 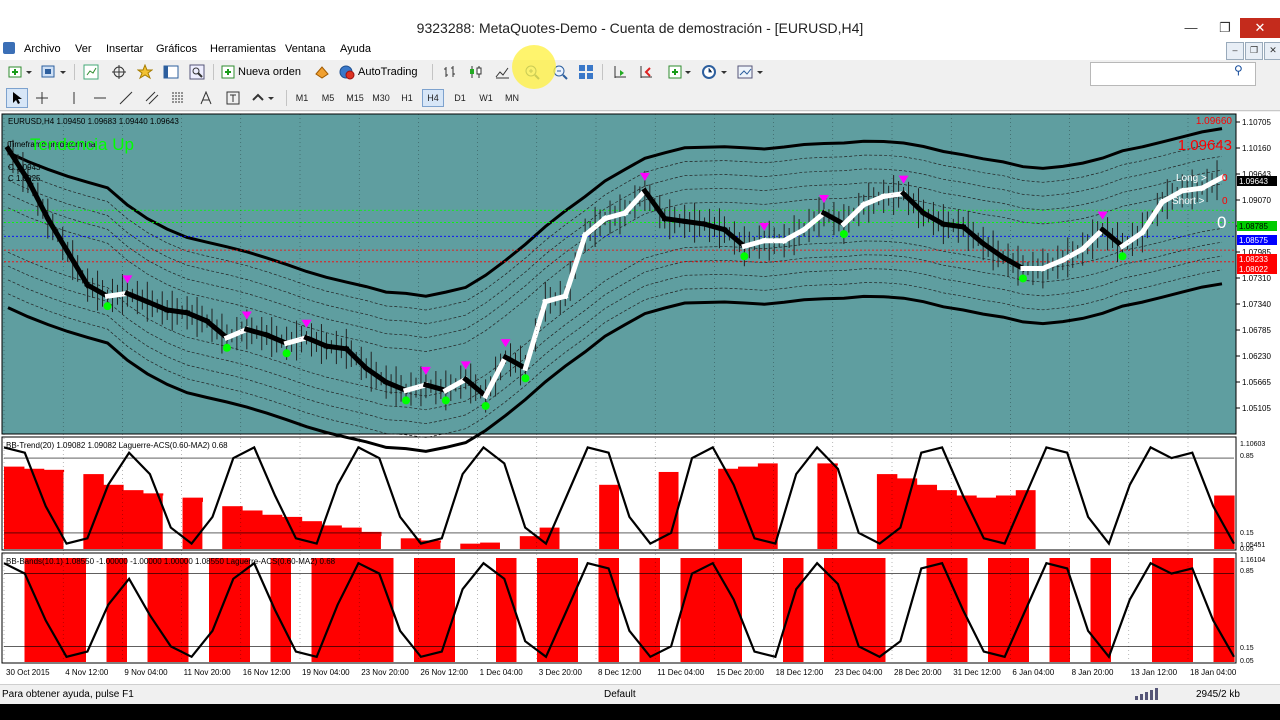 What do you see at coordinates (305, 49) in the screenshot?
I see `menu-ventana: Ventana` at bounding box center [305, 49].